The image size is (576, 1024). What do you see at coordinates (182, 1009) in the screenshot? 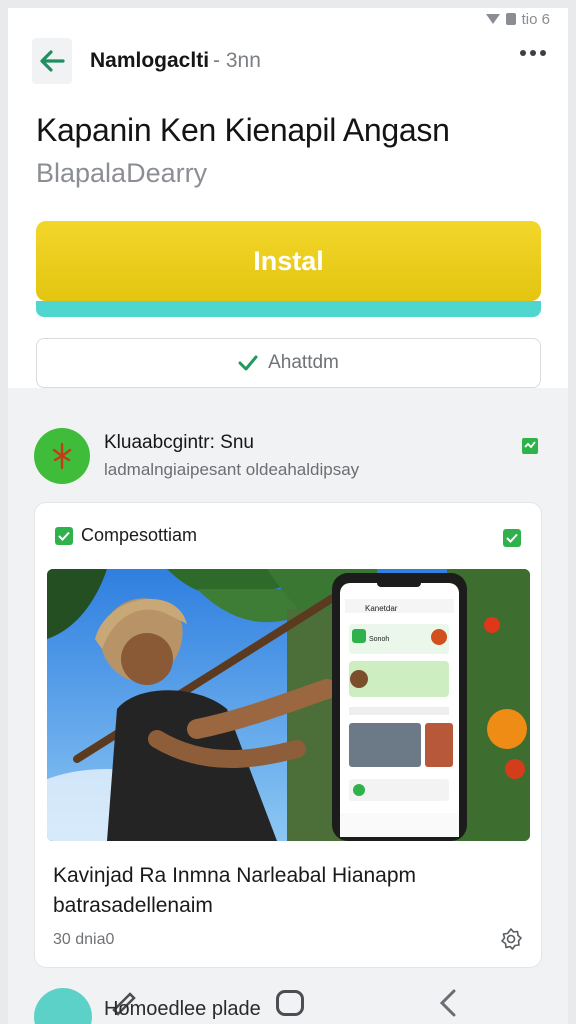
I see `bottom-label: Homoedlee plade` at bounding box center [182, 1009].